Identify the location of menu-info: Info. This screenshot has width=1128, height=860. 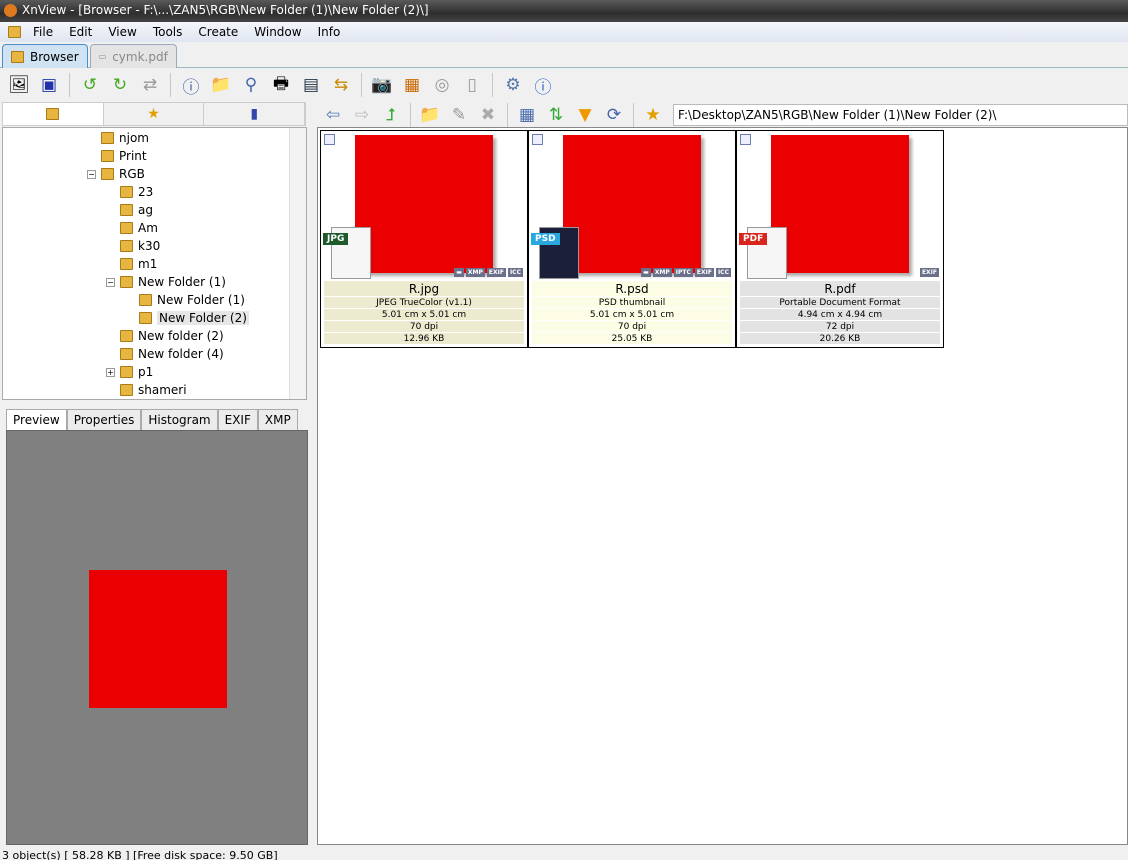
(329, 32).